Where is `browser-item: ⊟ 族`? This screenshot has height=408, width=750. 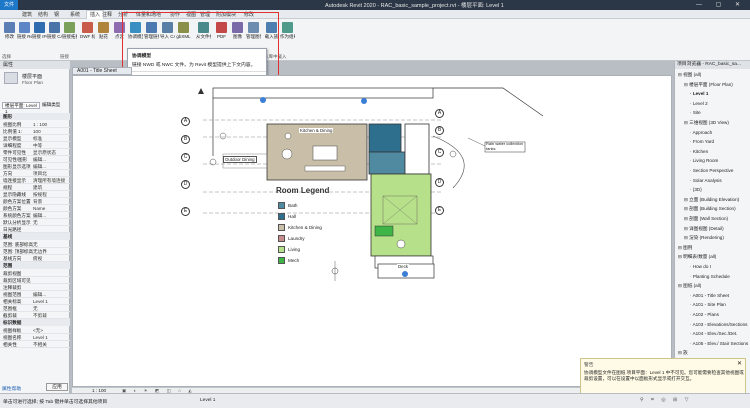 browser-item: ⊟ 族 is located at coordinates (683, 353).